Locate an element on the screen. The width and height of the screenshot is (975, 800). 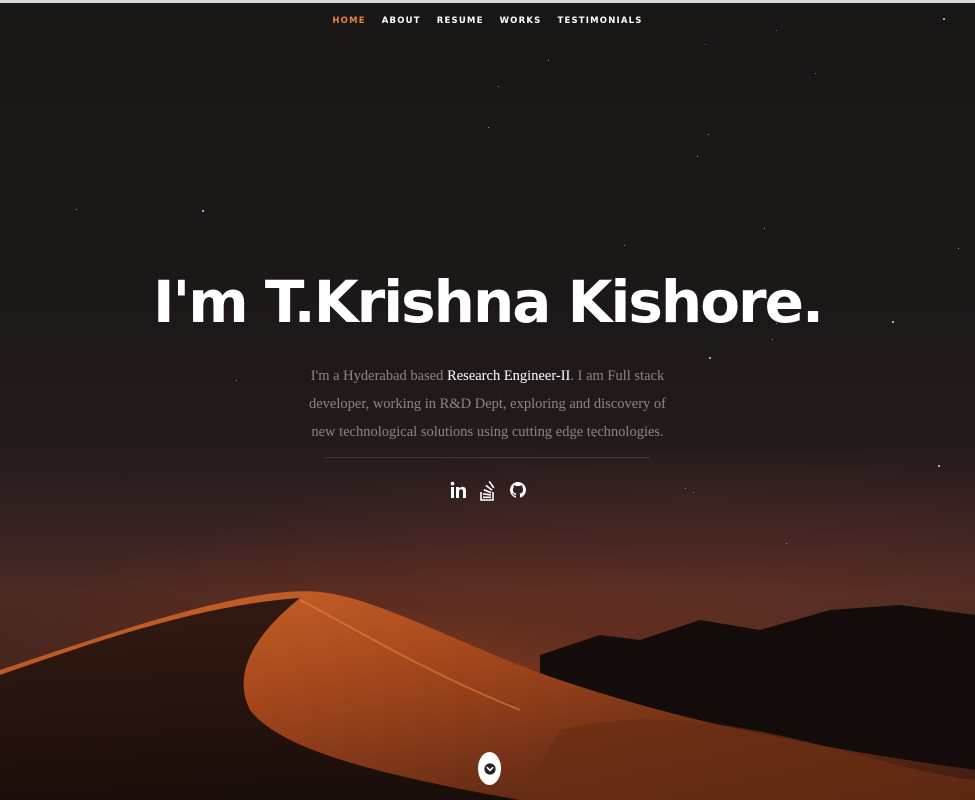
intro-highlight: Research Engineer-II is located at coordinates (509, 376).